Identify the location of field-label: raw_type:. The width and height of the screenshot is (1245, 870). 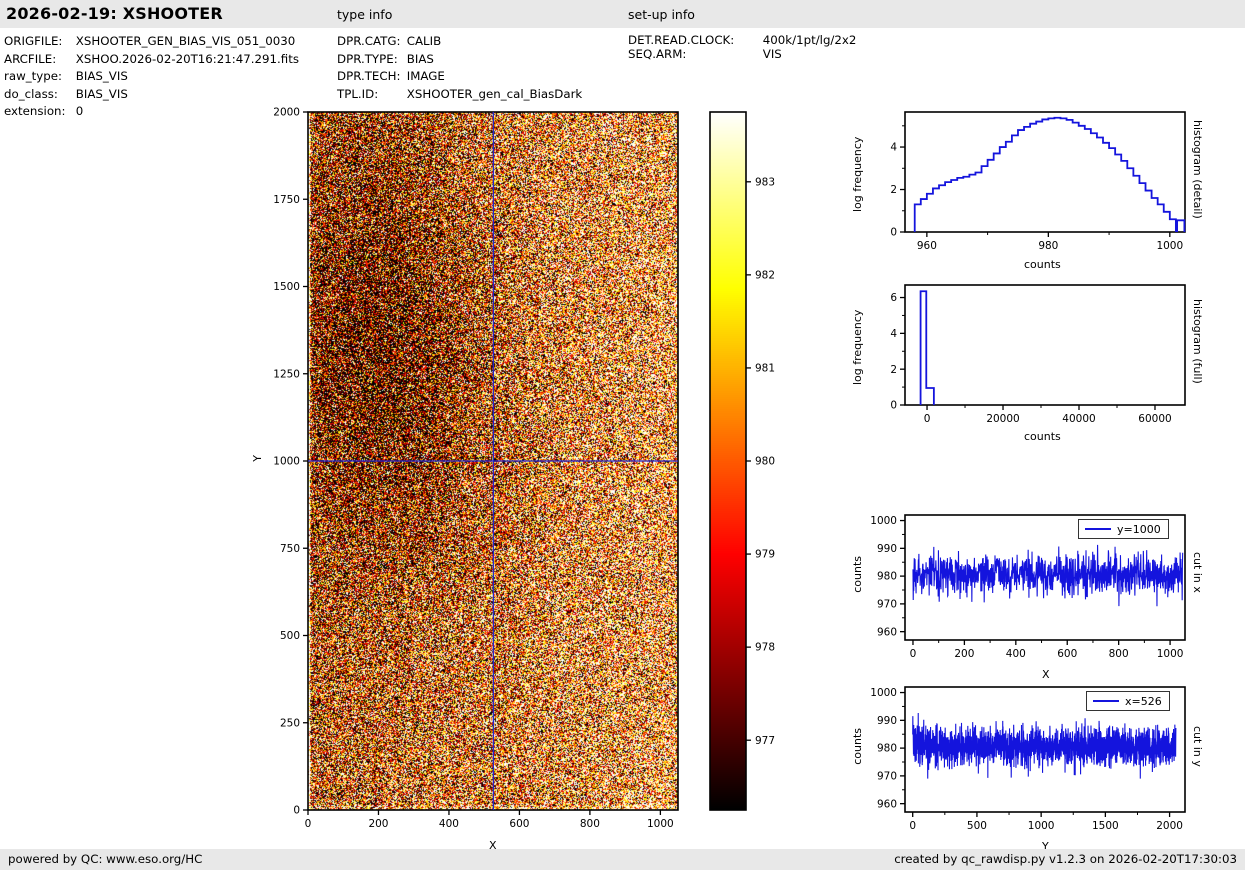
(33, 76).